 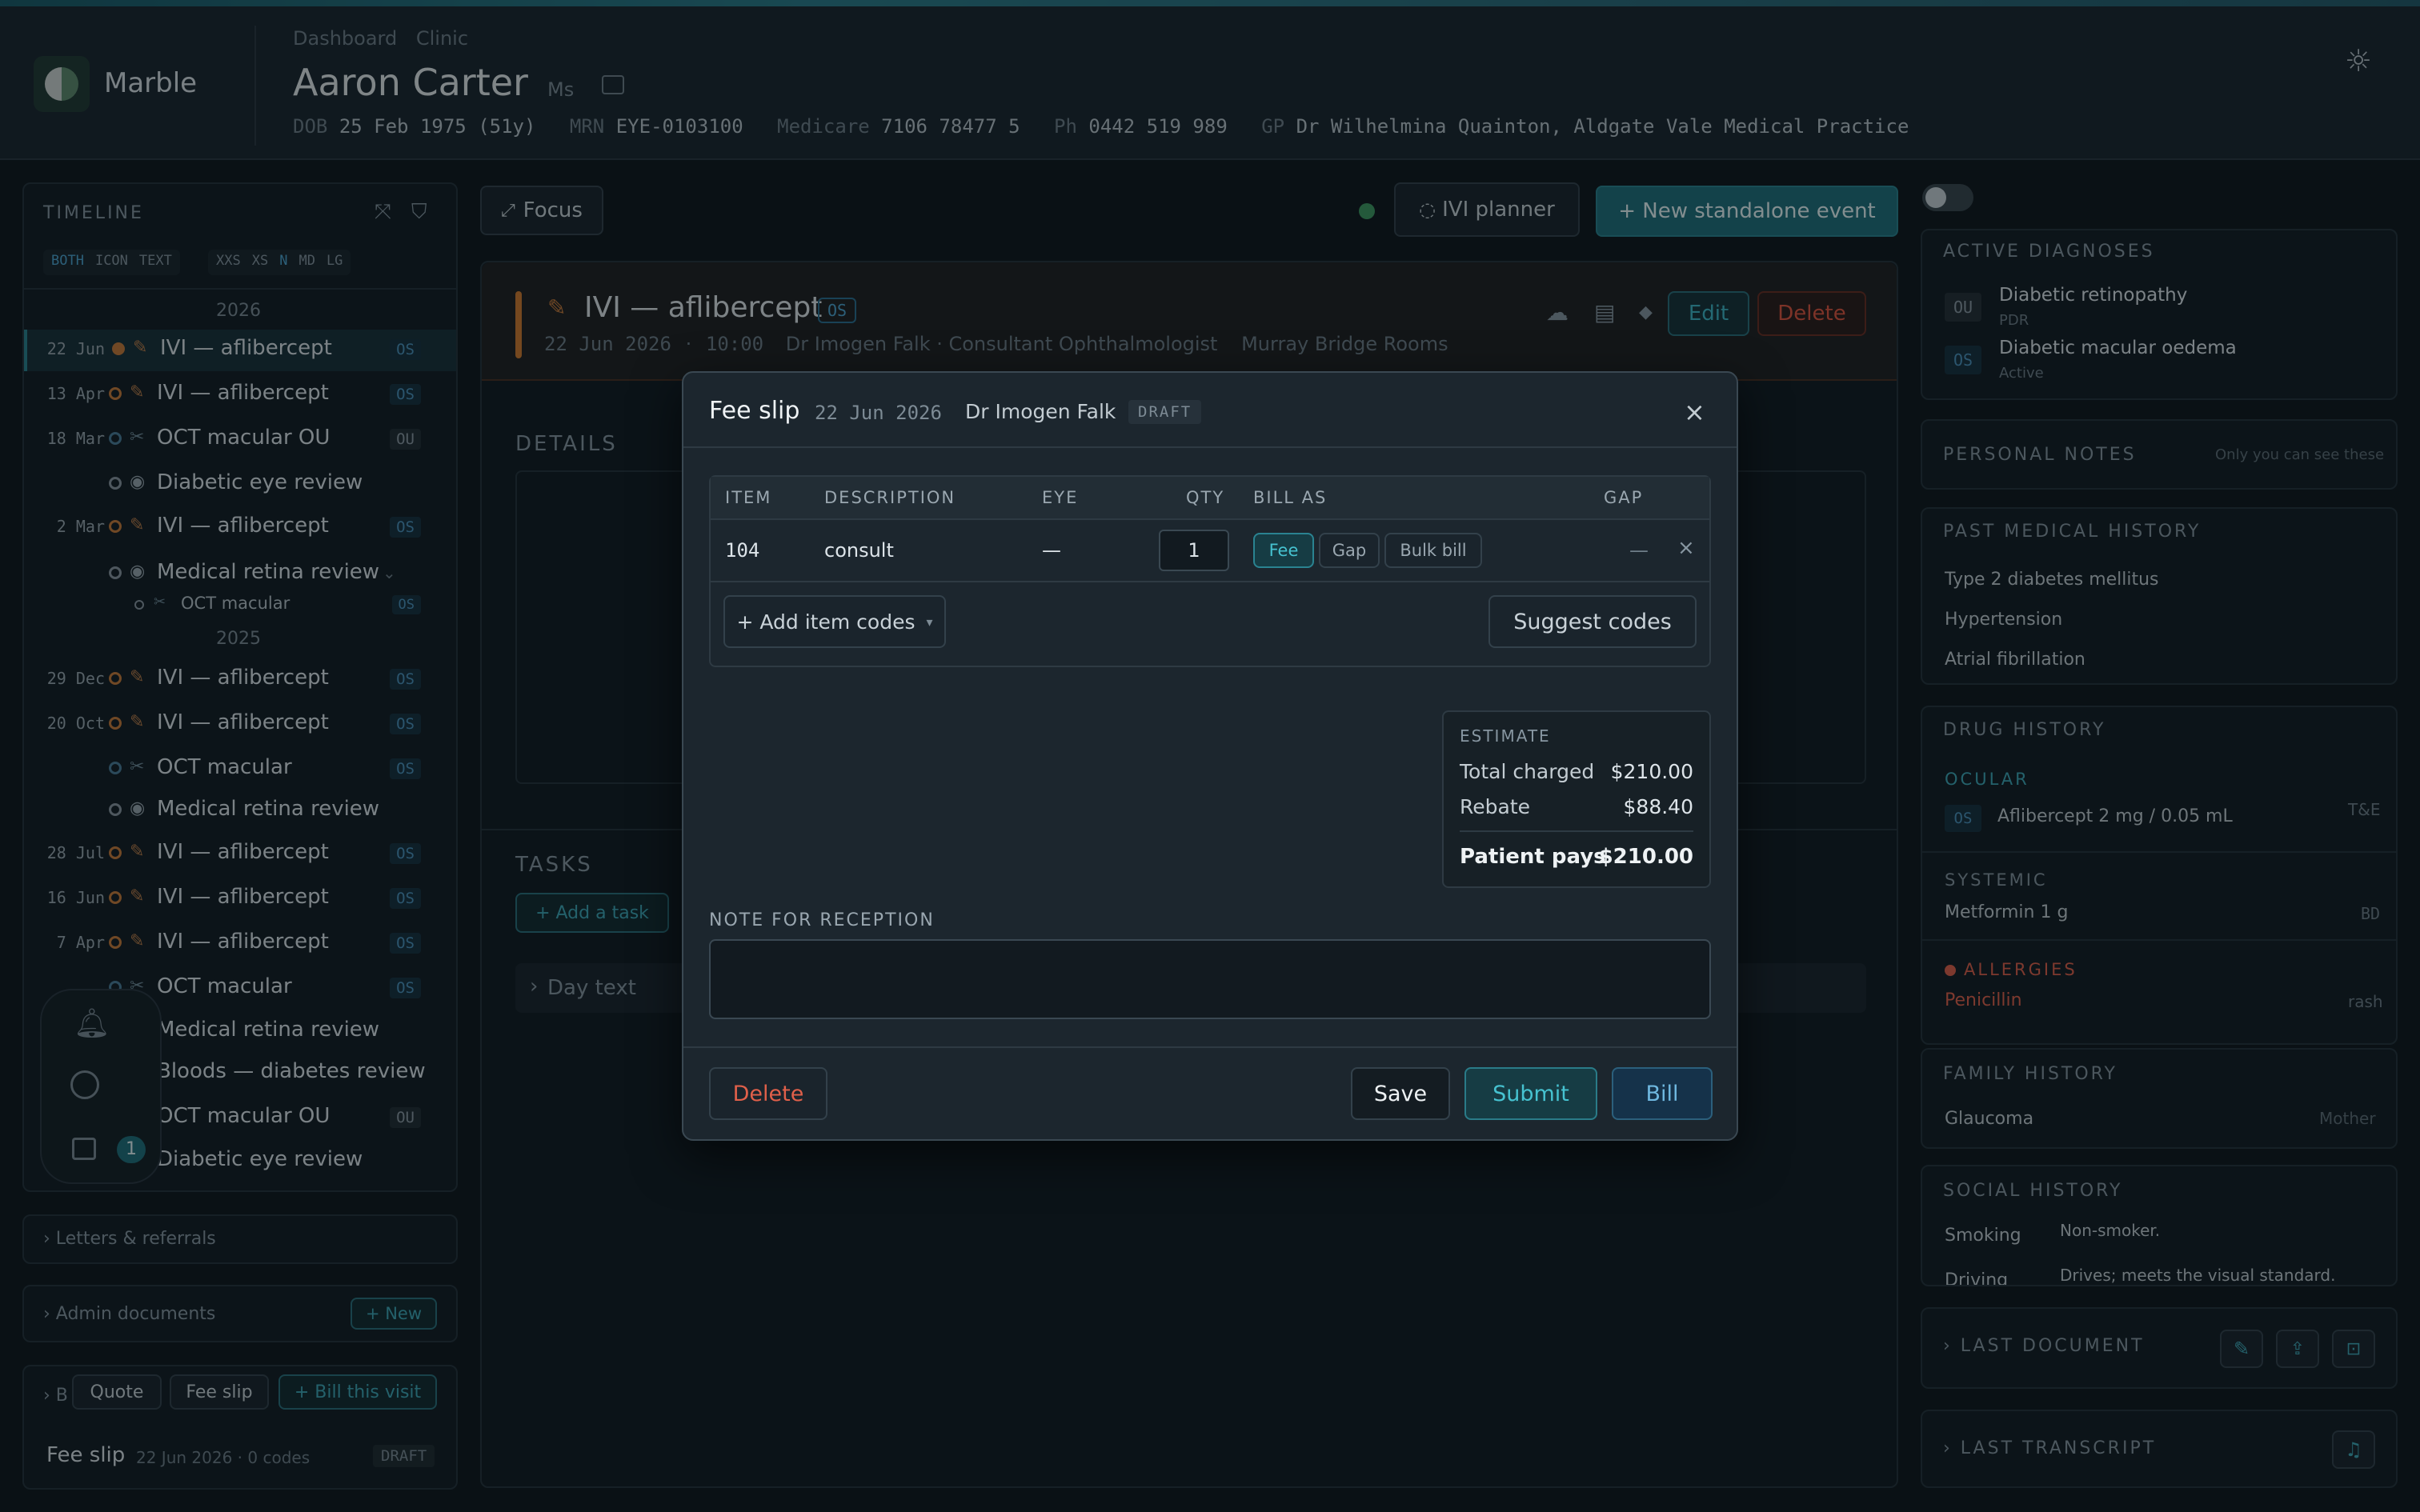 I want to click on add-item-codes-button: + Add item codes ▾, so click(x=834, y=621).